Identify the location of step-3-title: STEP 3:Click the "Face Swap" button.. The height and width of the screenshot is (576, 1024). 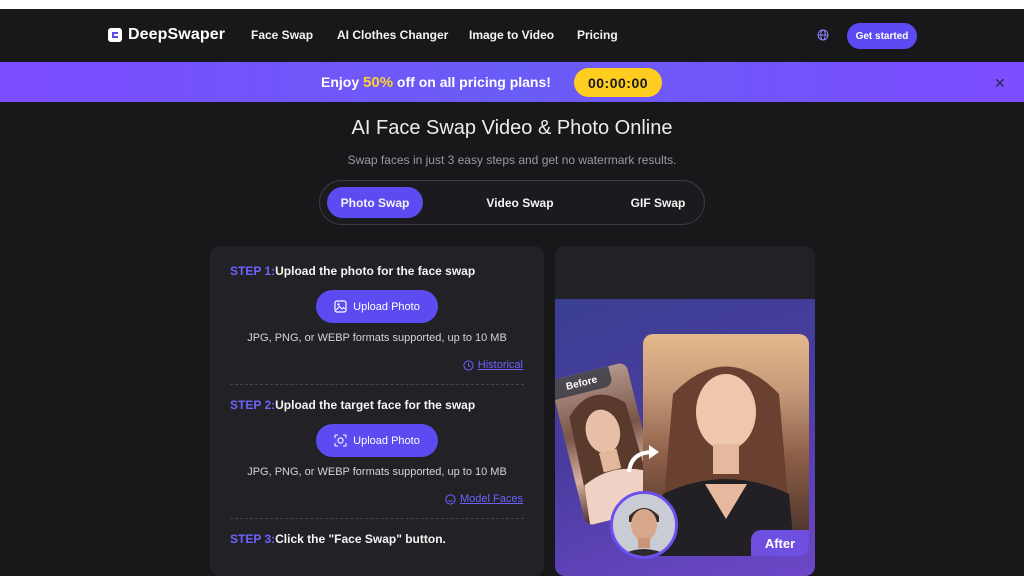
(338, 539).